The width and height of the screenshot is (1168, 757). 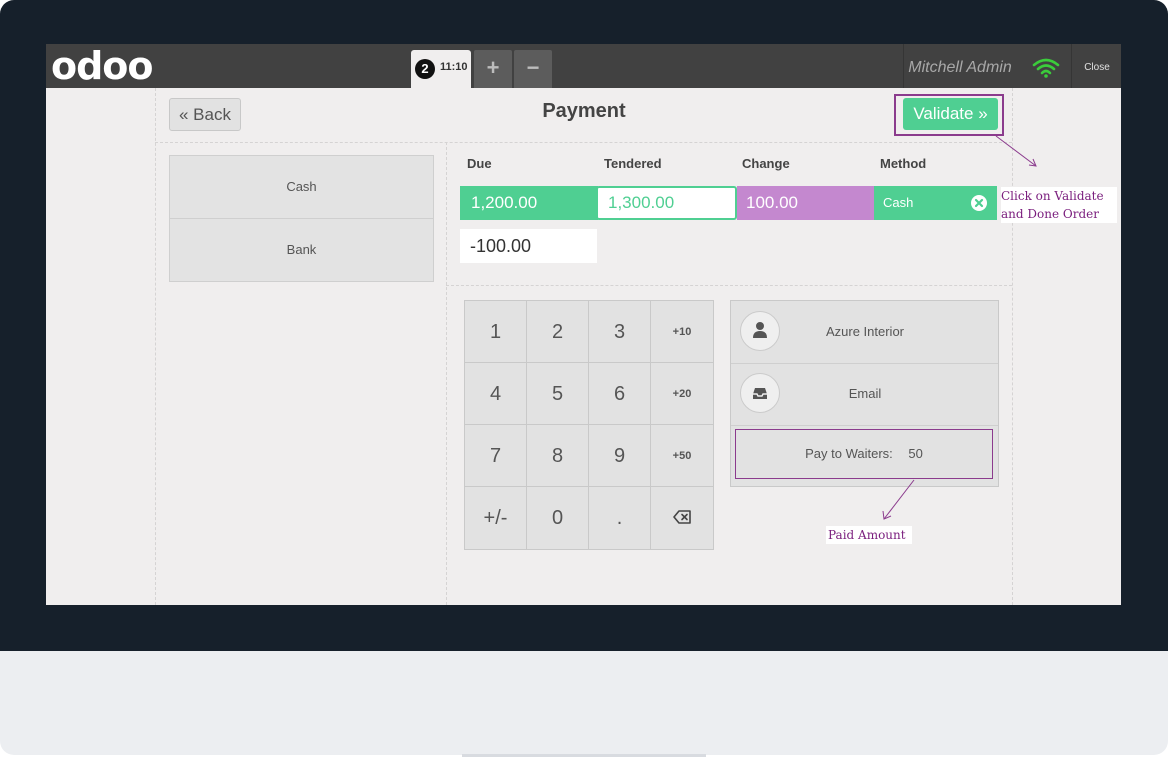 What do you see at coordinates (1050, 214) in the screenshot?
I see `validate-annotation-line2: and Done Order` at bounding box center [1050, 214].